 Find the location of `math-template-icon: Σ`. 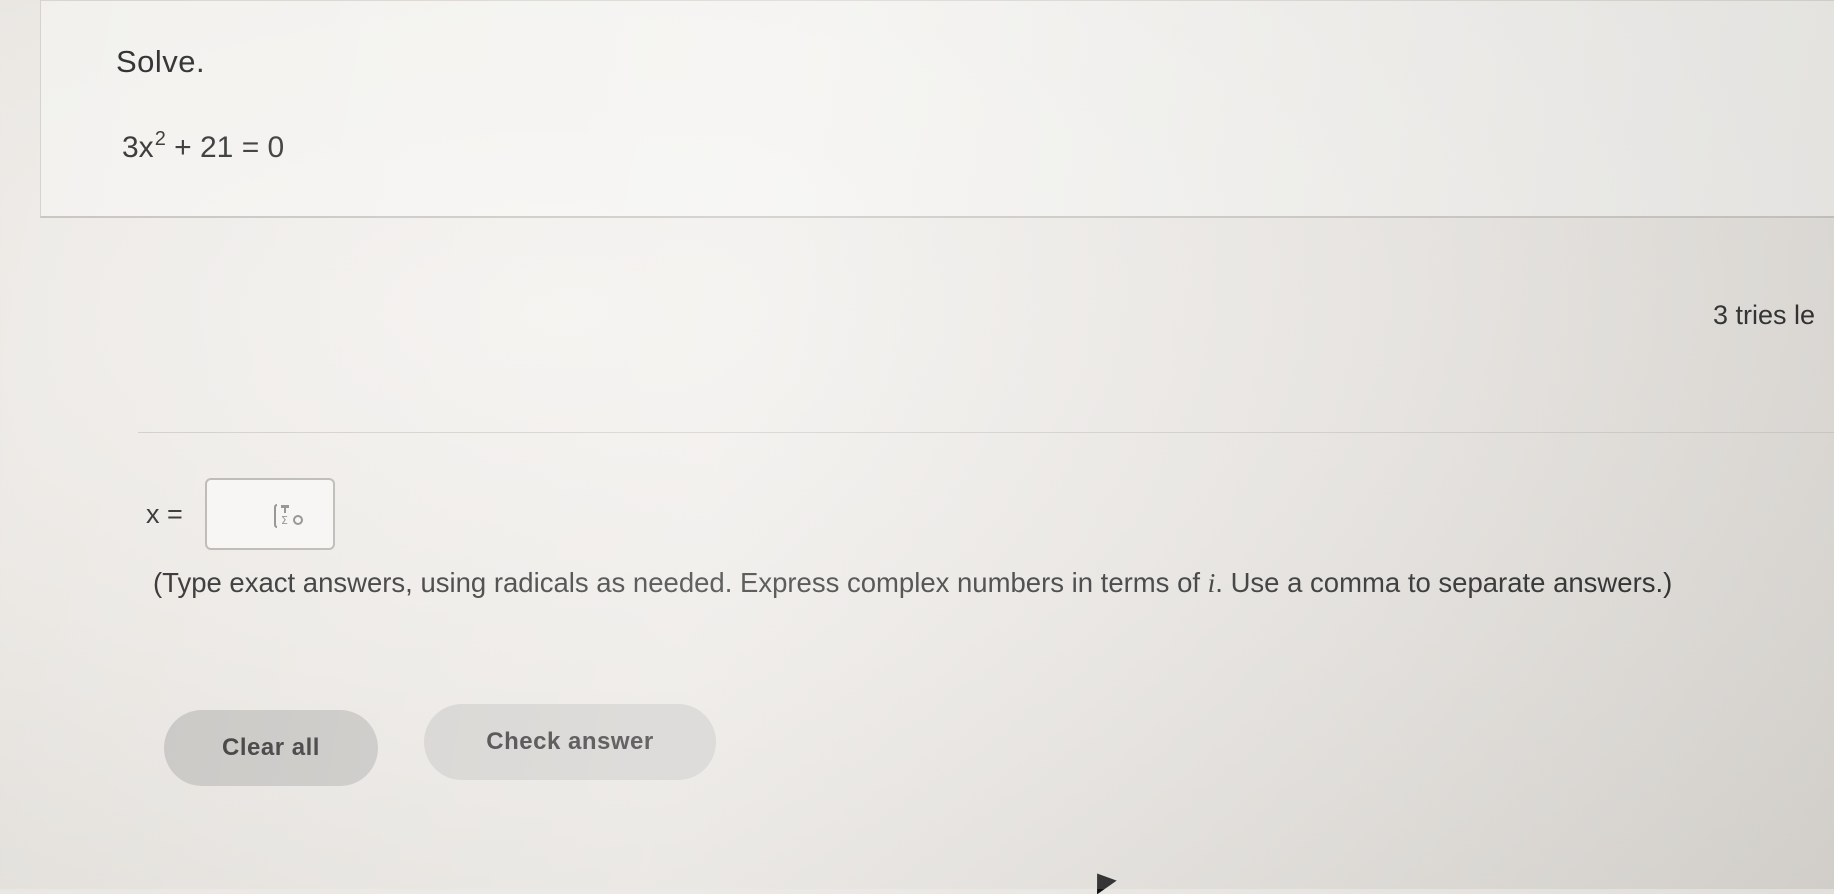

math-template-icon: Σ is located at coordinates (289, 516).